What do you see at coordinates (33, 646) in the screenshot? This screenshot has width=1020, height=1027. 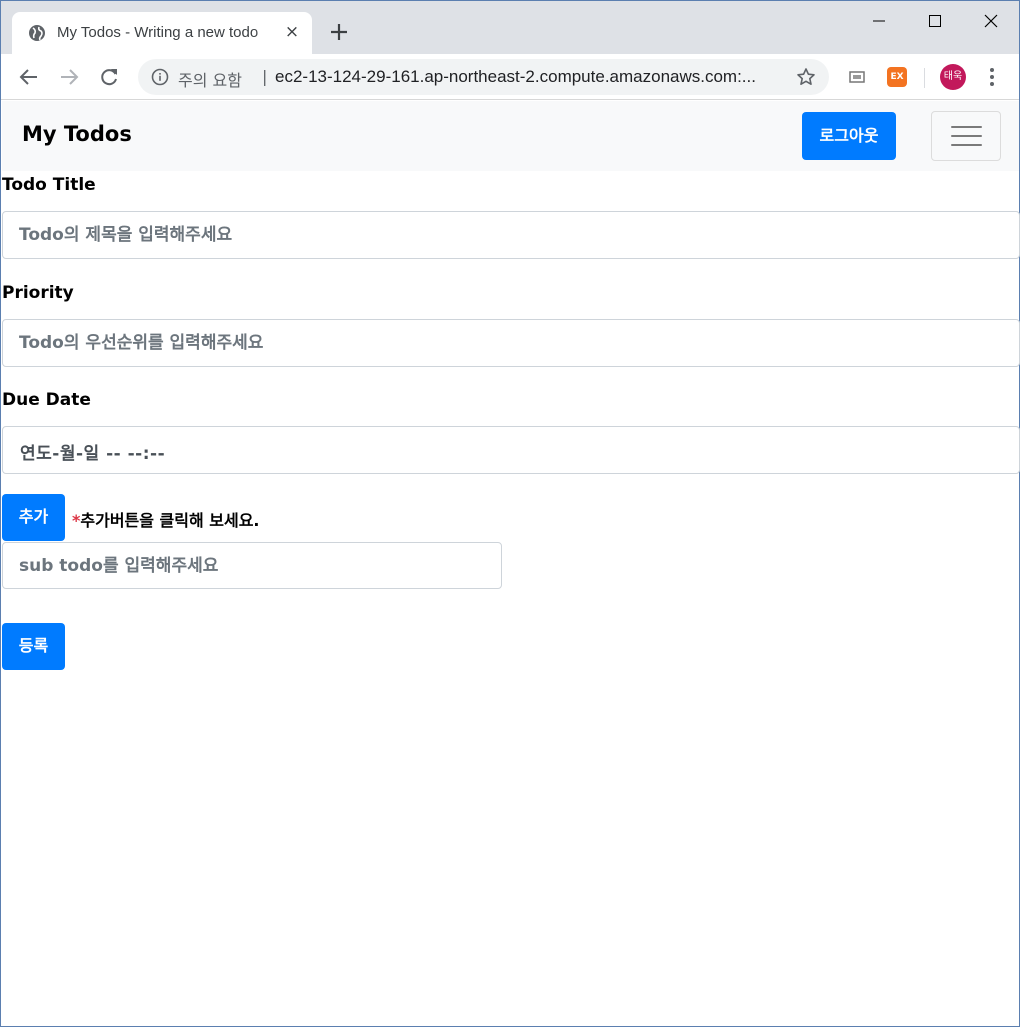 I see `register-button: 등록` at bounding box center [33, 646].